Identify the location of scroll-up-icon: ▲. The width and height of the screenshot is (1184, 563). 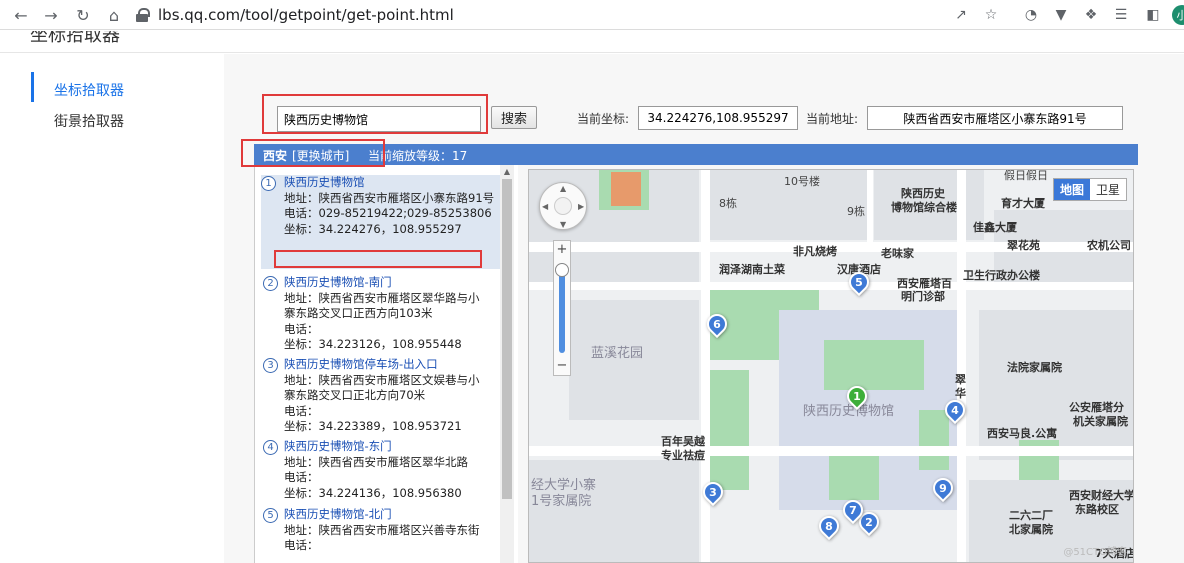
(507, 172).